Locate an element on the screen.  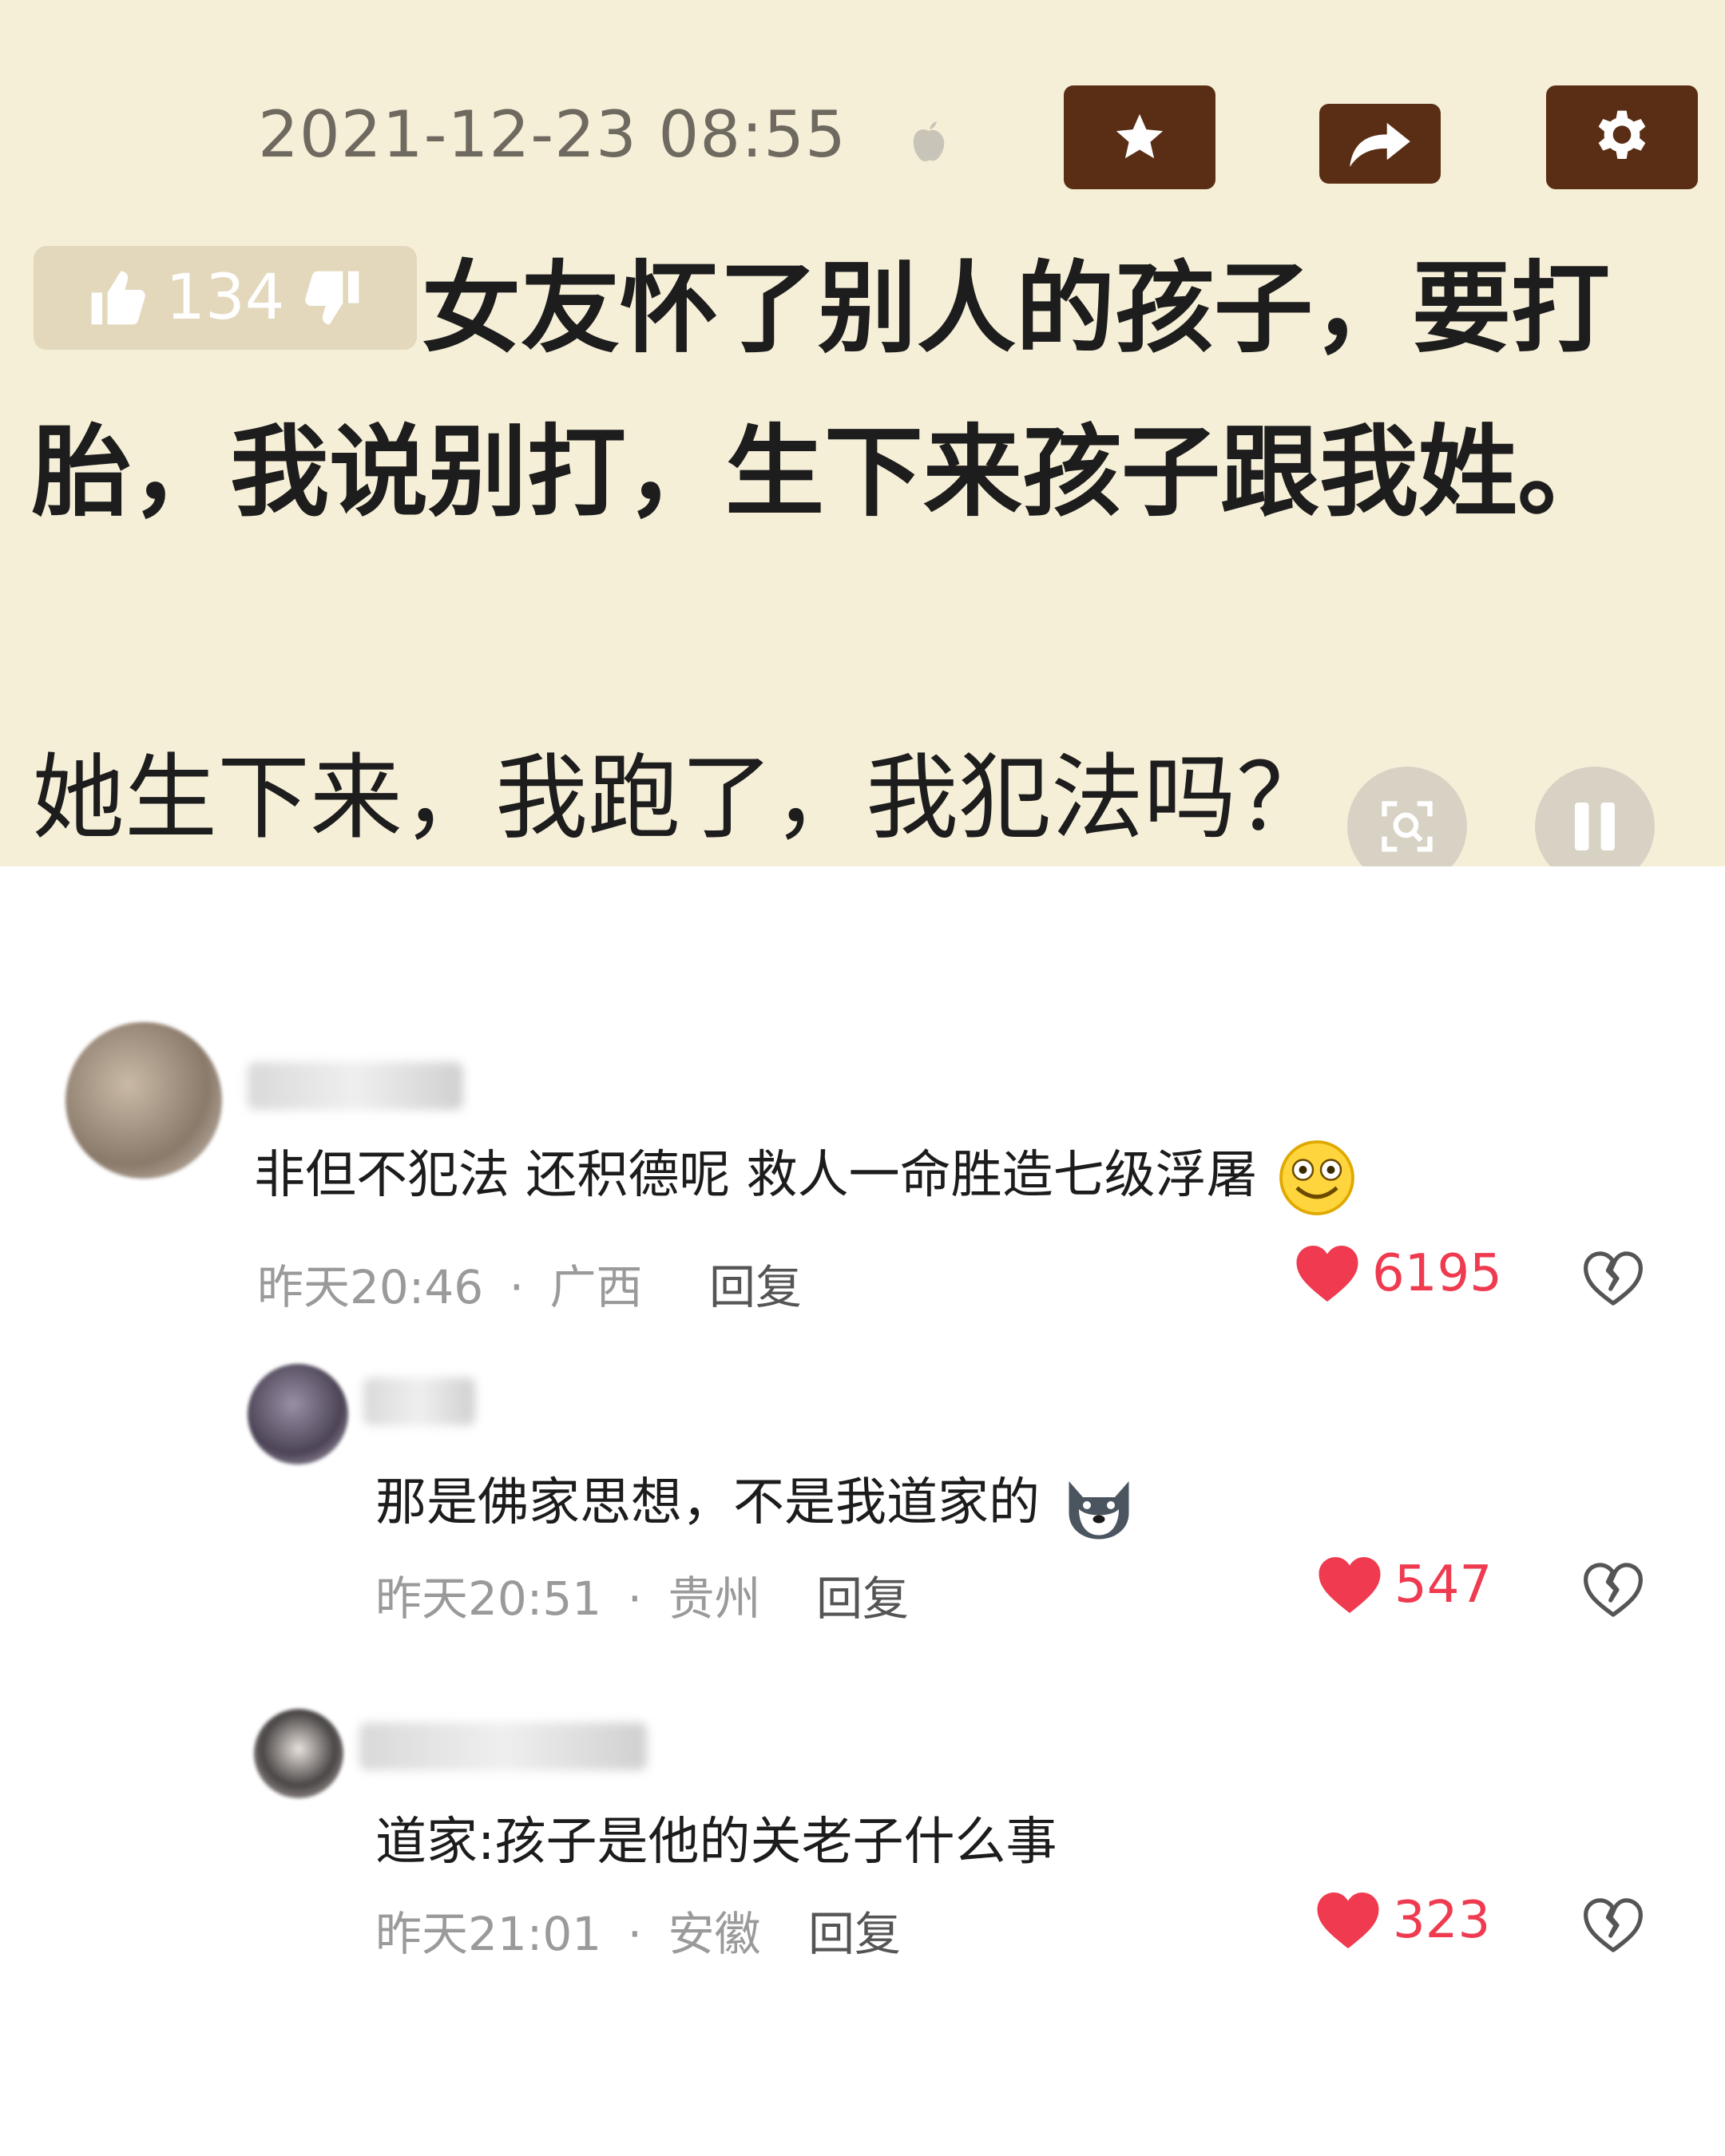
thumbs-up-icon is located at coordinates (118, 298).